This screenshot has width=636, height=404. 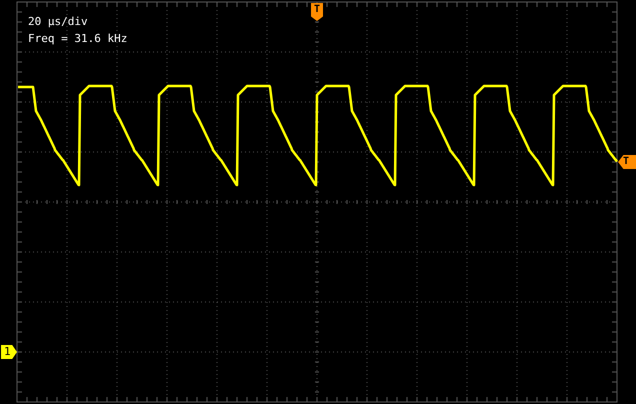 What do you see at coordinates (317, 12) in the screenshot?
I see `trigger-position-marker: T` at bounding box center [317, 12].